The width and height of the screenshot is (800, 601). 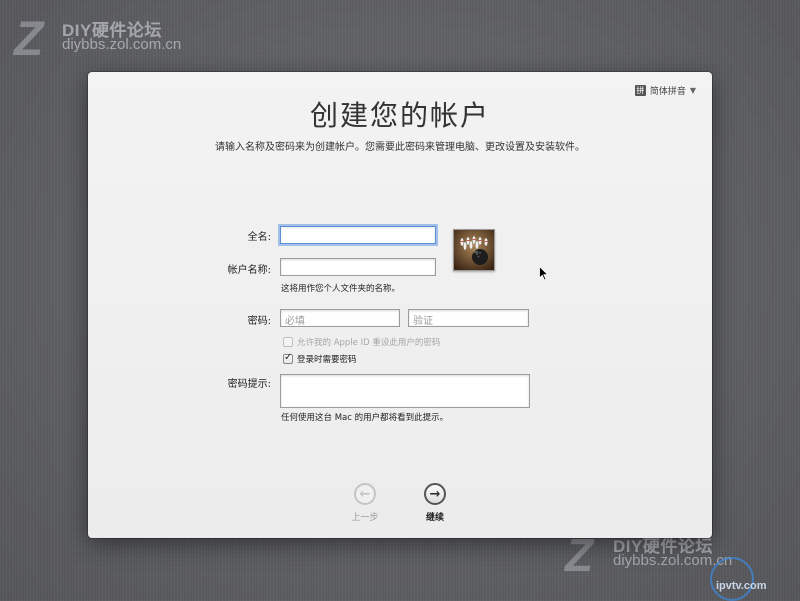 I want to click on back-button-label: 上一步, so click(x=365, y=518).